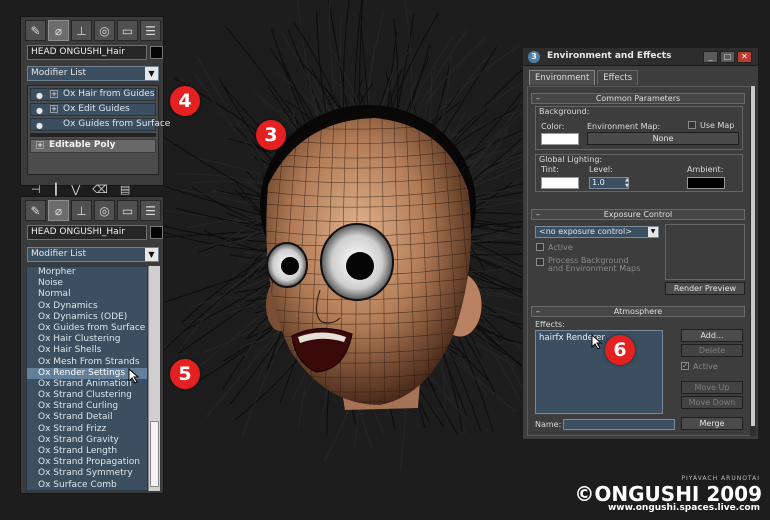 The image size is (770, 520). Describe the element at coordinates (710, 57) in the screenshot. I see `minimize-button: _` at that location.